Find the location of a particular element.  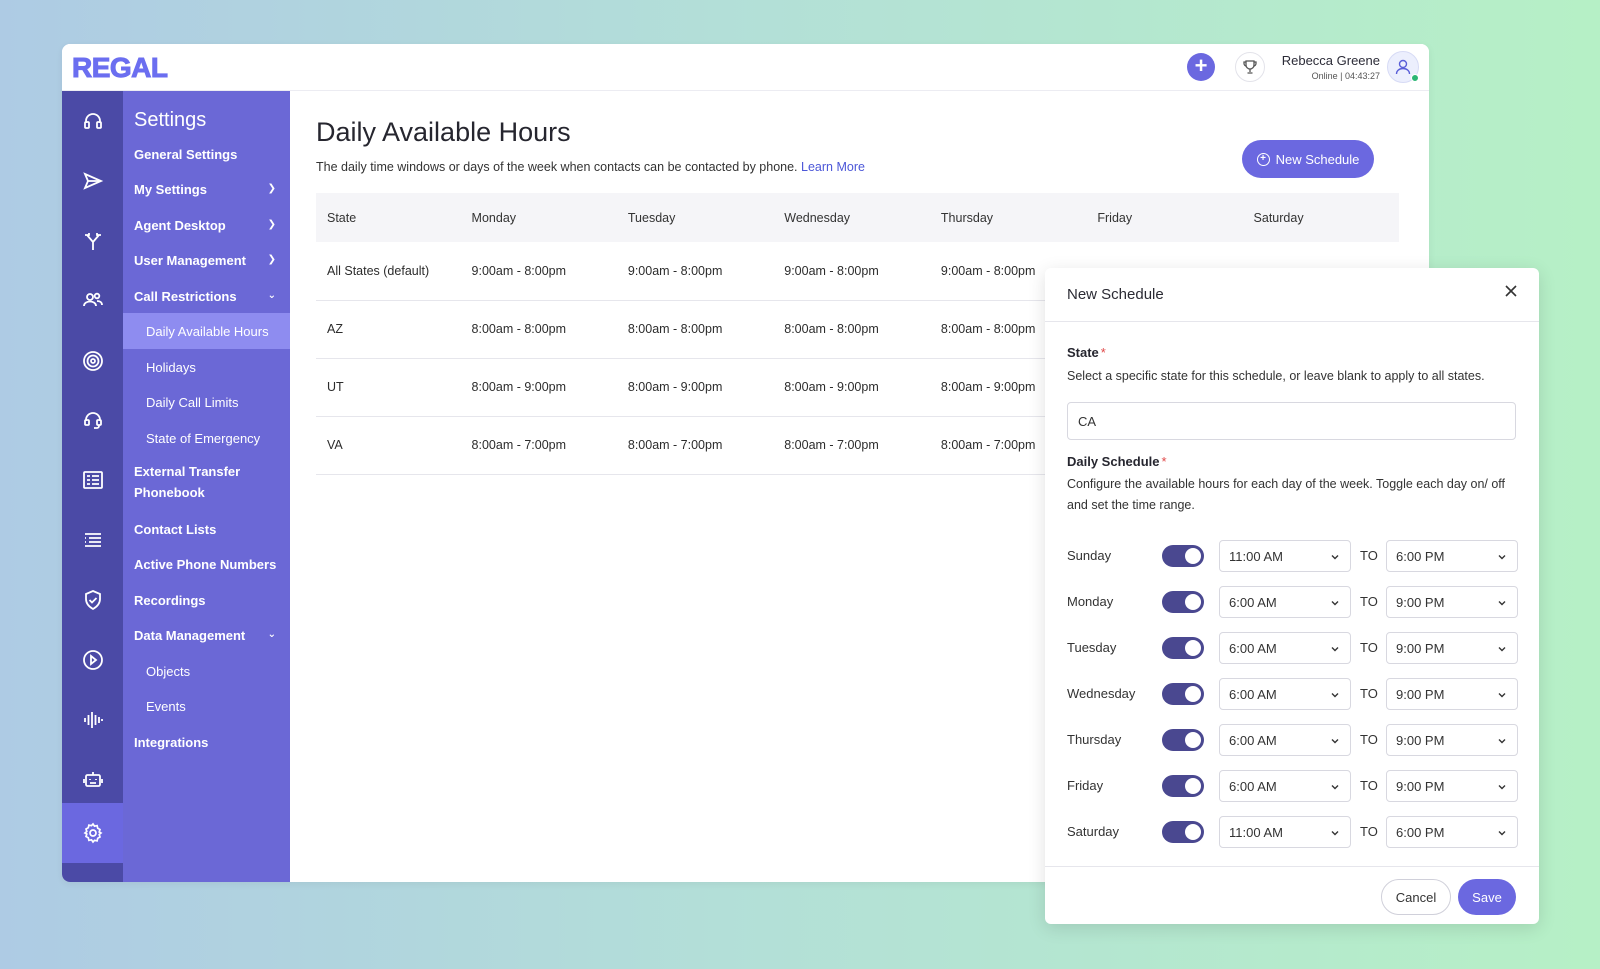

list-icon is located at coordinates (92, 540).